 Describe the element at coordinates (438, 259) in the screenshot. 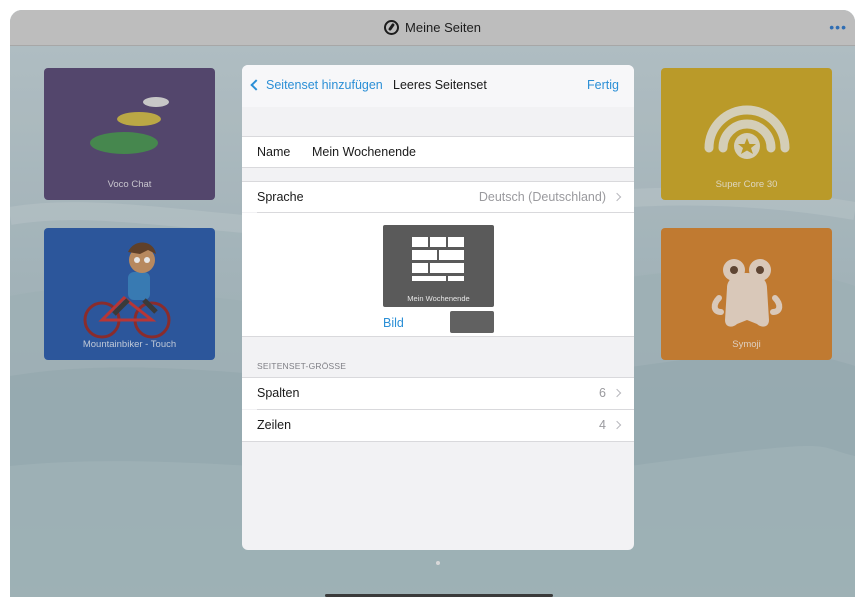

I see `grid-icon` at that location.